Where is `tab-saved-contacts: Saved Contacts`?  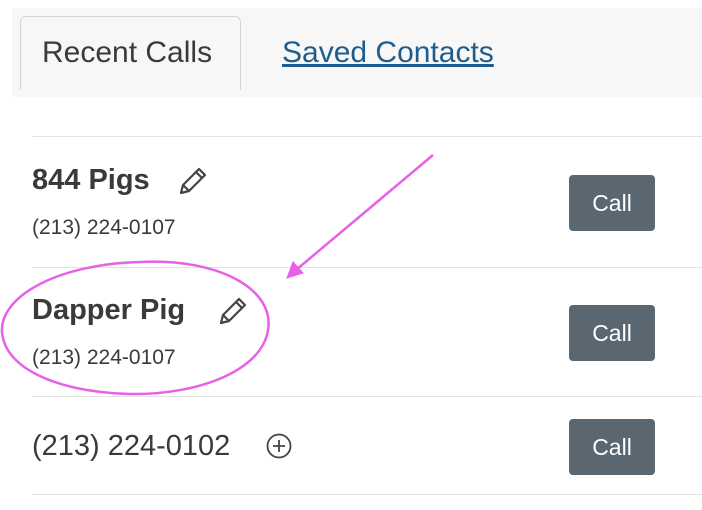 tab-saved-contacts: Saved Contacts is located at coordinates (388, 53).